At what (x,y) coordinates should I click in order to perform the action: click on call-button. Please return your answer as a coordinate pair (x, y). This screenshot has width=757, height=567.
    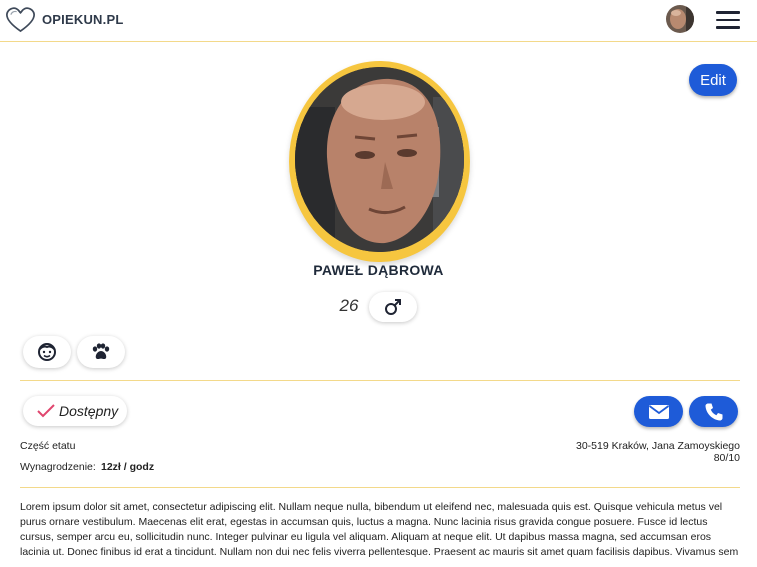
    Looking at the image, I should click on (713, 411).